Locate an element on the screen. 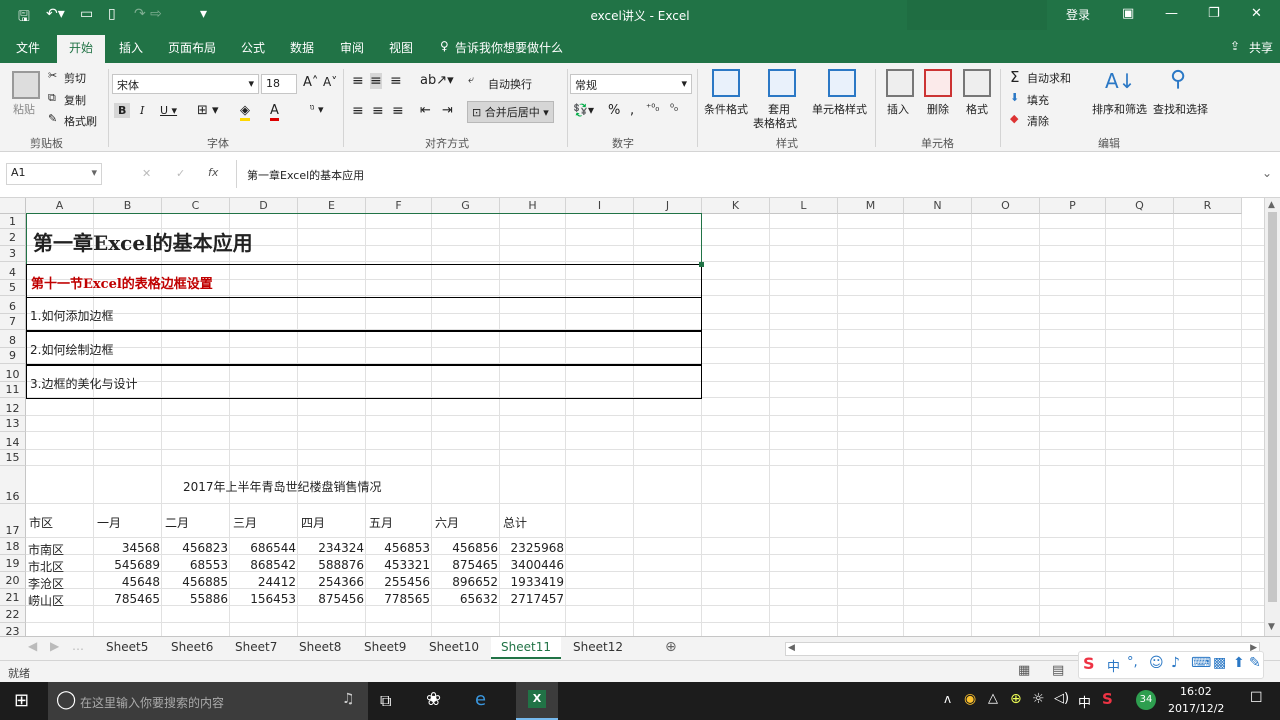  sales-value-cell: 868542 is located at coordinates (263, 565).